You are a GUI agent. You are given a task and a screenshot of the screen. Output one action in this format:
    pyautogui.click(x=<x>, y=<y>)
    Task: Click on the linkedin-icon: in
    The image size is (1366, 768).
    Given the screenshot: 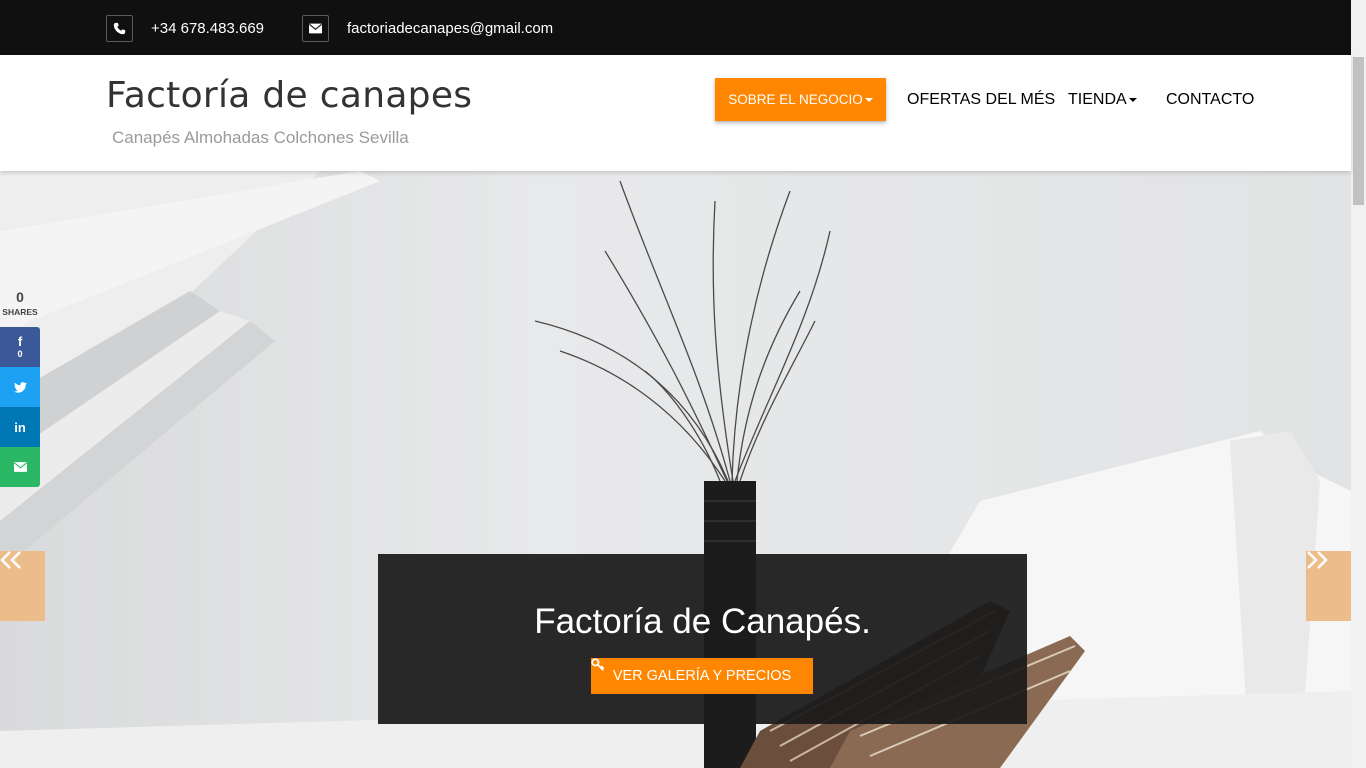 What is the action you would take?
    pyautogui.click(x=20, y=427)
    